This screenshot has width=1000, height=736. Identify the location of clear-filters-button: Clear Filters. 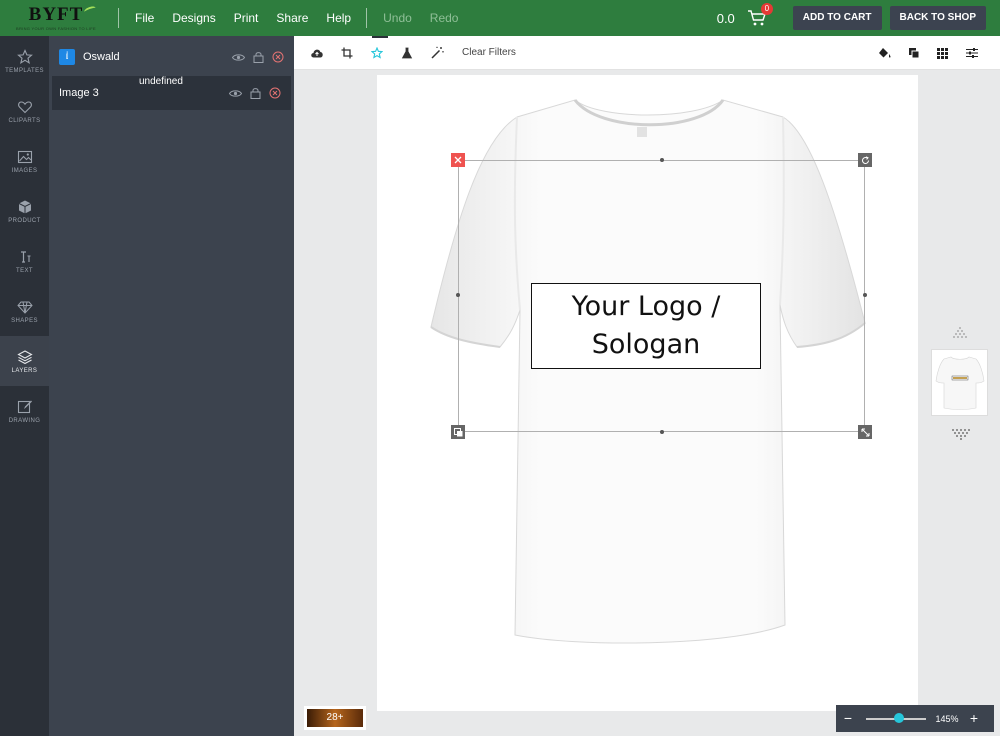
(489, 52).